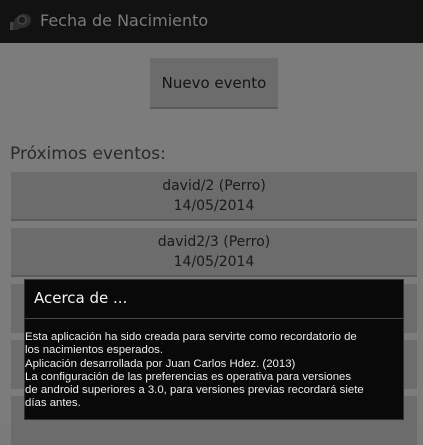 The width and height of the screenshot is (423, 445). I want to click on event-item: david/2 (Perro) 14/05/2014, so click(214, 196).